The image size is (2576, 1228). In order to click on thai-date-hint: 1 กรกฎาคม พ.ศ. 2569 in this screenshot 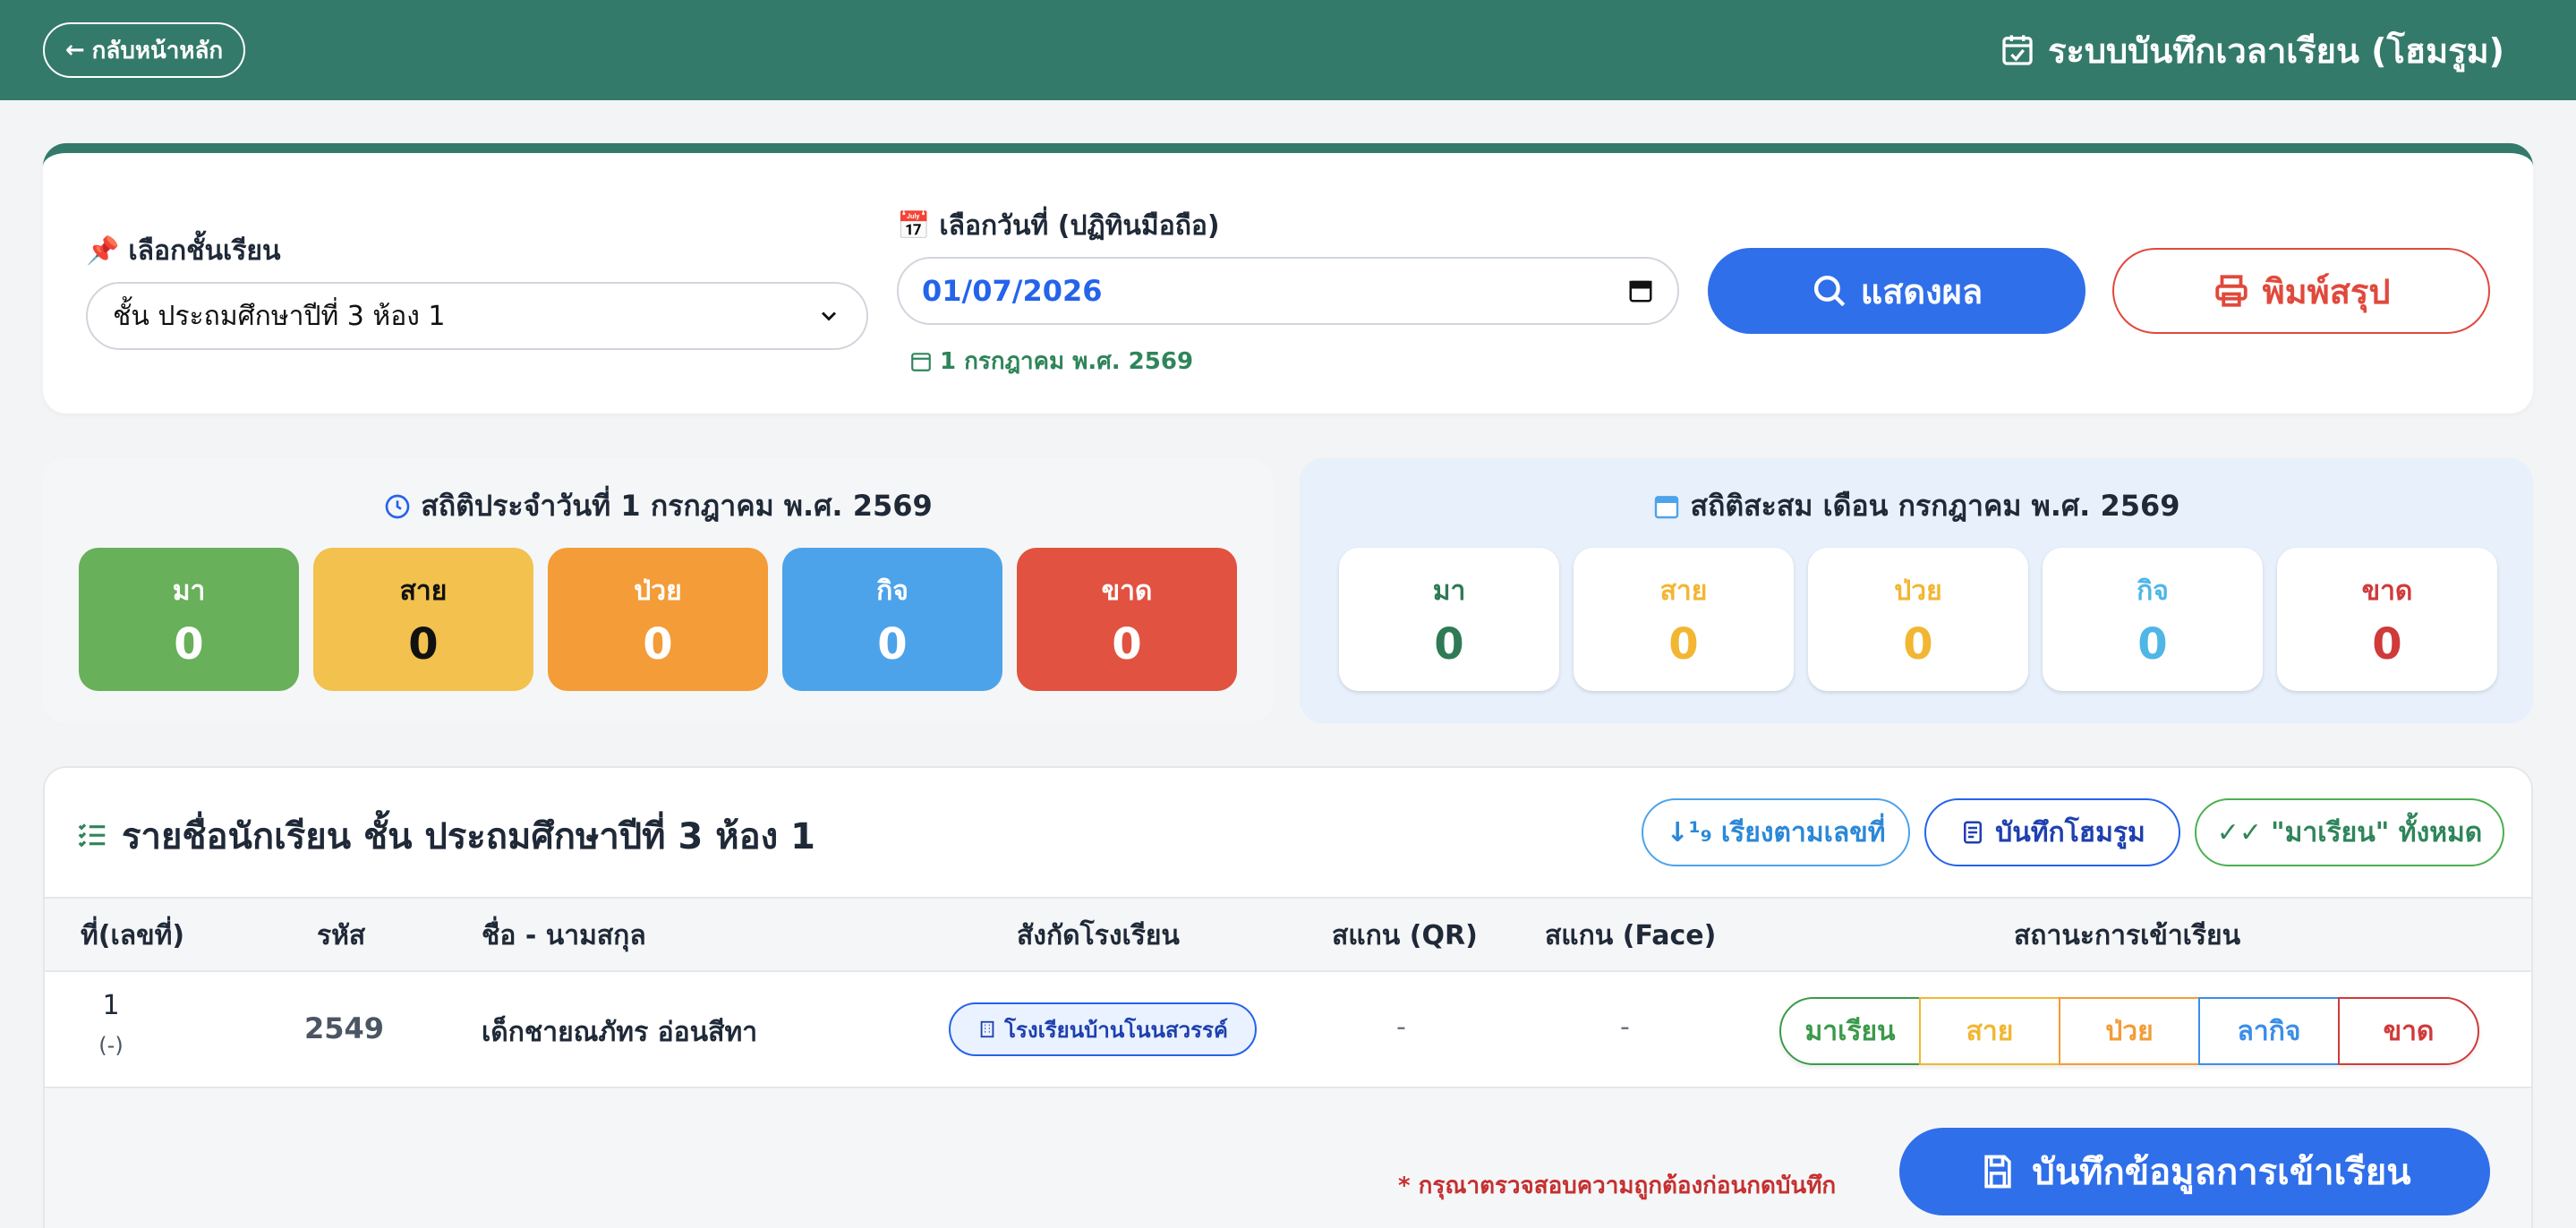, I will do `click(1051, 361)`.